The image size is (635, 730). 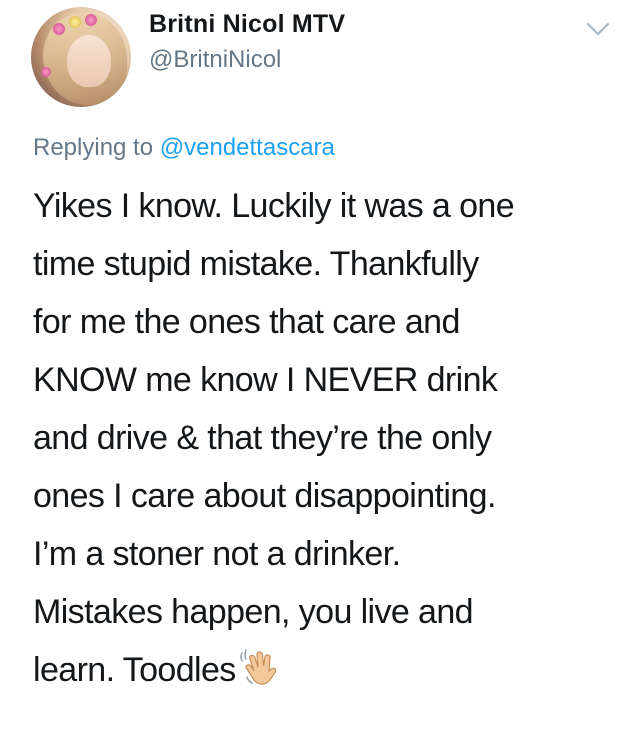 I want to click on tweet-text-line: ones I care about disappointing., so click(x=264, y=496).